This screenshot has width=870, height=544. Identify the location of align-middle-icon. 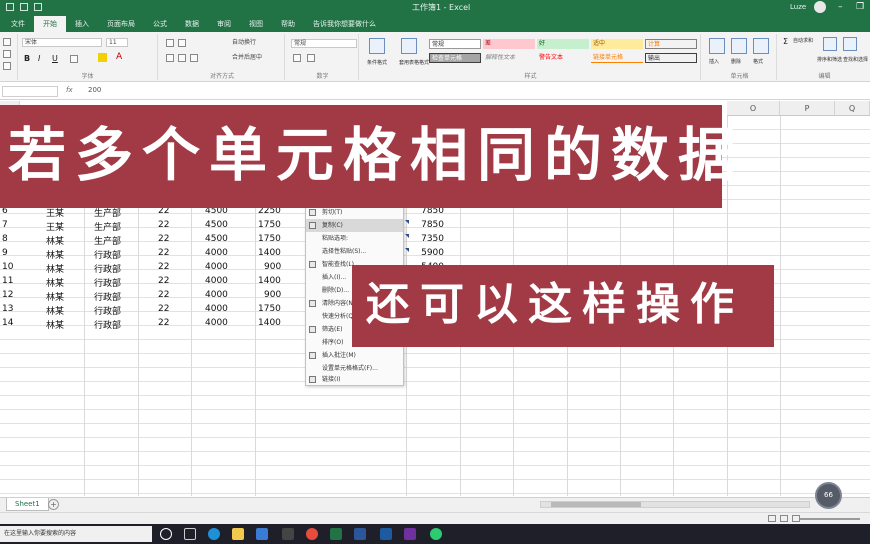
(182, 43).